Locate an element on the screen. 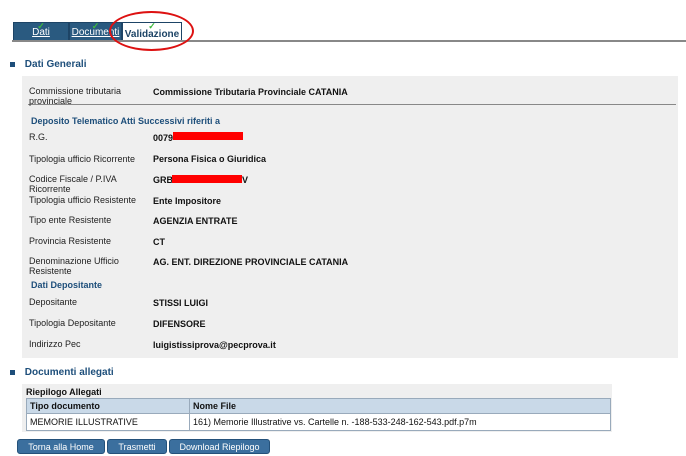 This screenshot has width=686, height=456. depositante-value: STISSI LUIGI is located at coordinates (181, 303).